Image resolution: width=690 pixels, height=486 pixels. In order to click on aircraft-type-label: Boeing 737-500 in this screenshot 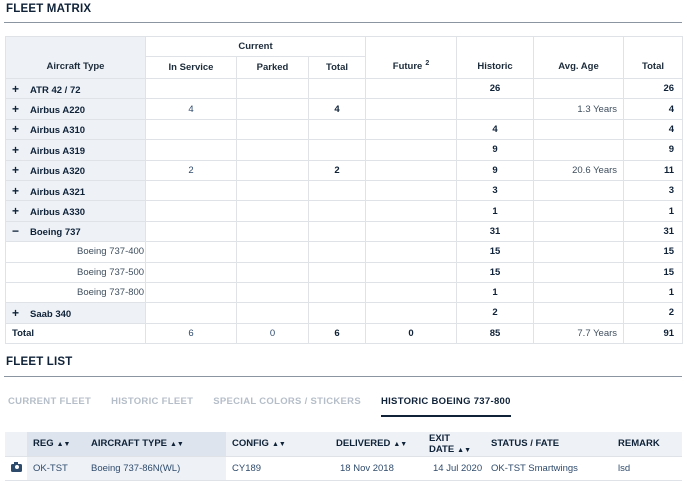, I will do `click(110, 272)`.